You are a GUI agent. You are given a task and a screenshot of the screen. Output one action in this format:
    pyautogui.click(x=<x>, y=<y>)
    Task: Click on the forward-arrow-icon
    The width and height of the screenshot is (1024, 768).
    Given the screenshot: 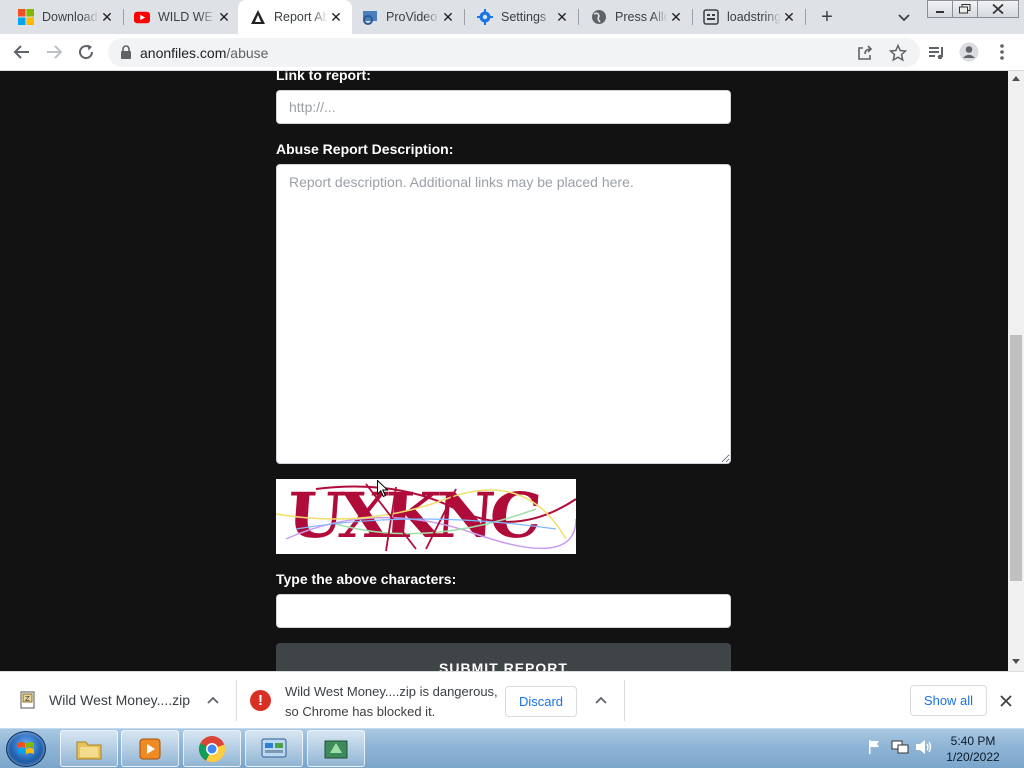 What is the action you would take?
    pyautogui.click(x=54, y=52)
    